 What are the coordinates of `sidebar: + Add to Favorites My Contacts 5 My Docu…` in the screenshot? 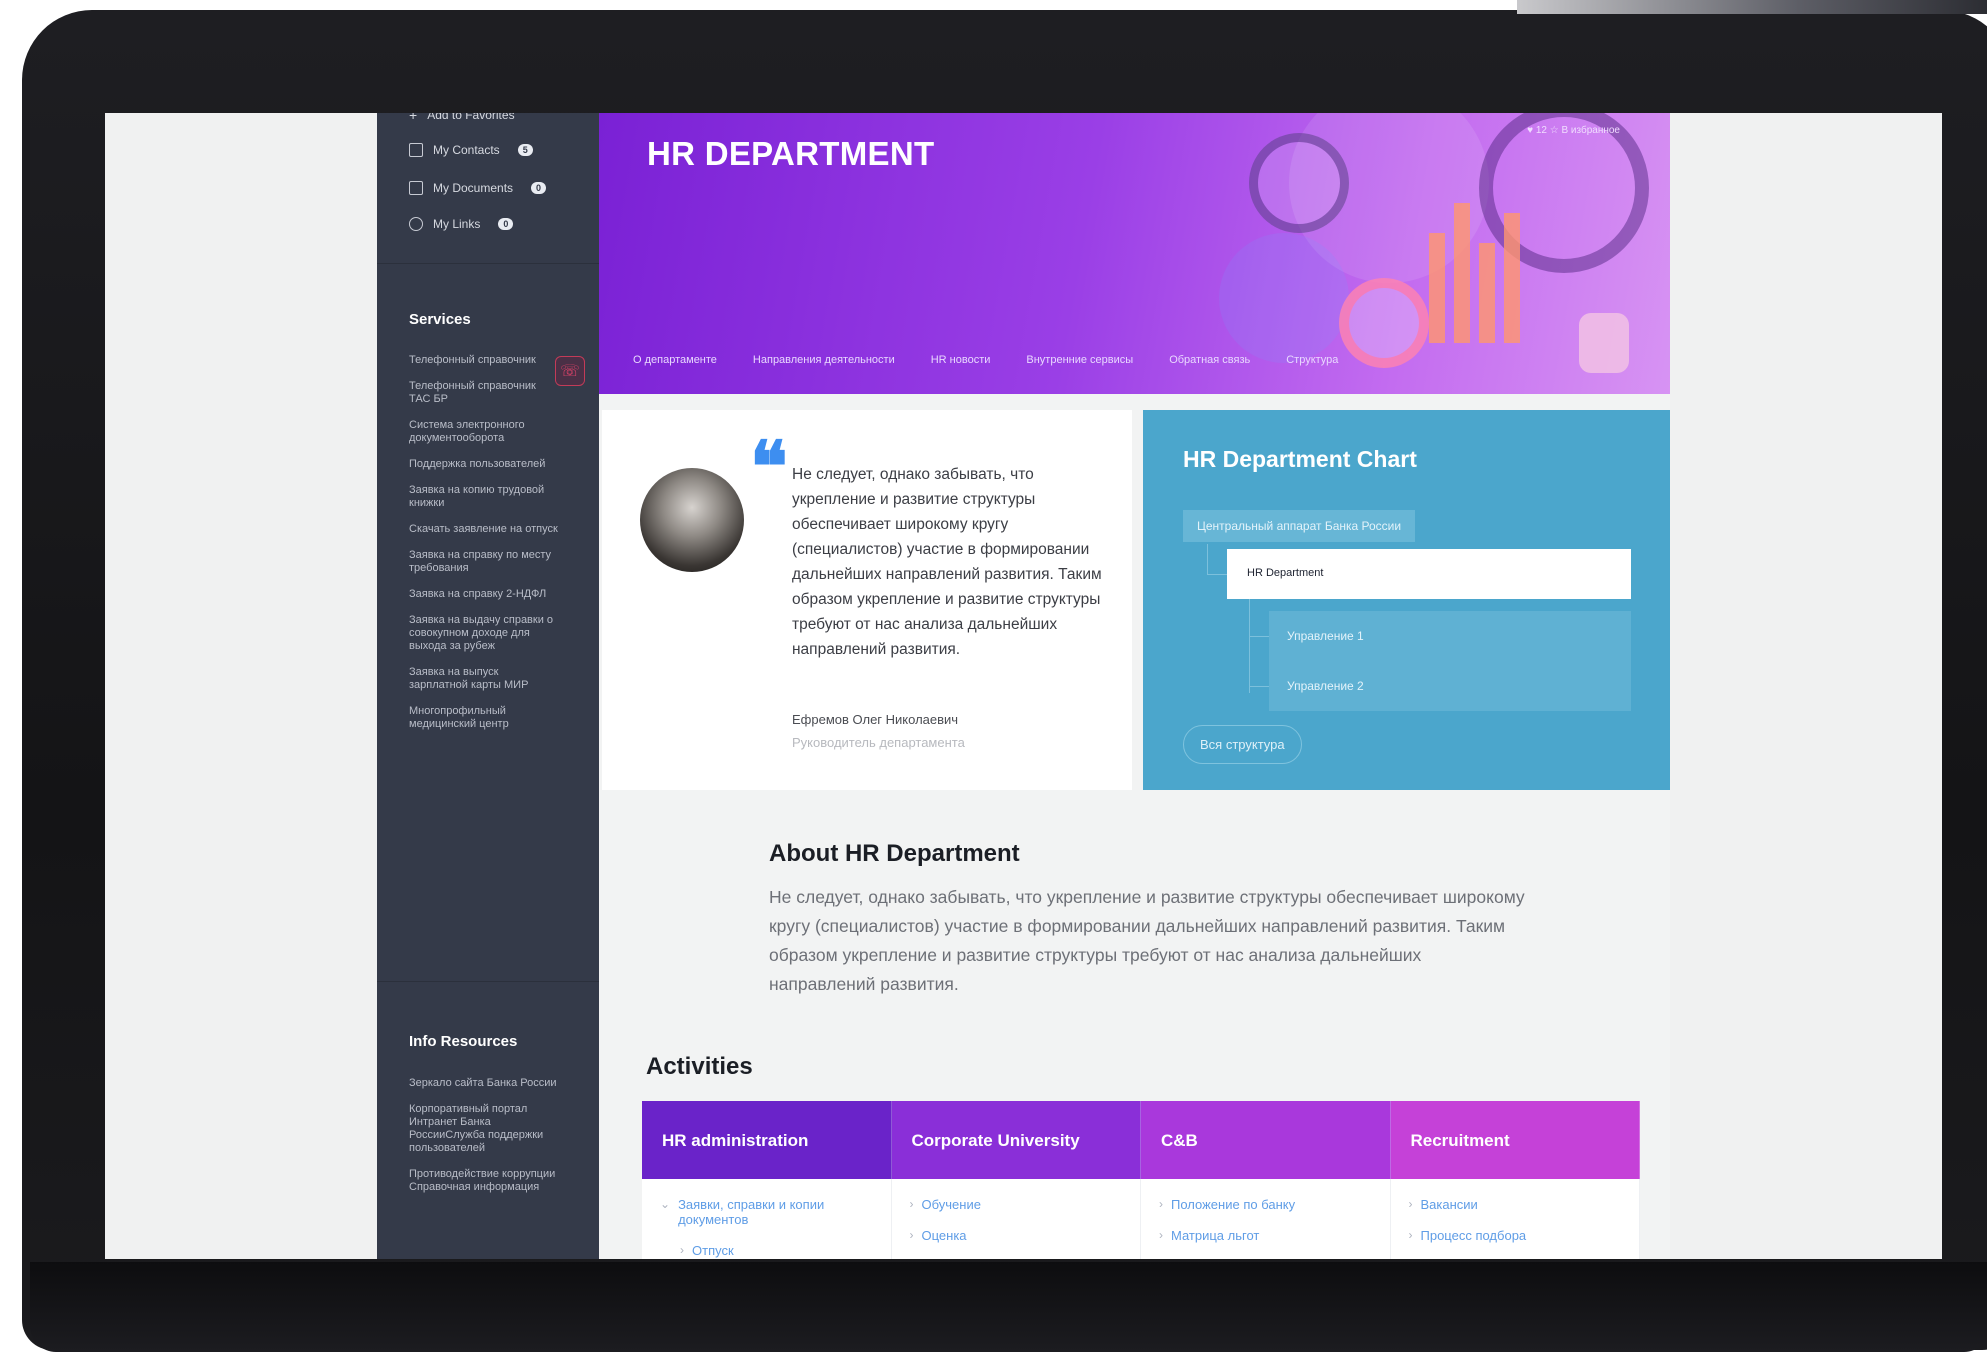 It's located at (488, 686).